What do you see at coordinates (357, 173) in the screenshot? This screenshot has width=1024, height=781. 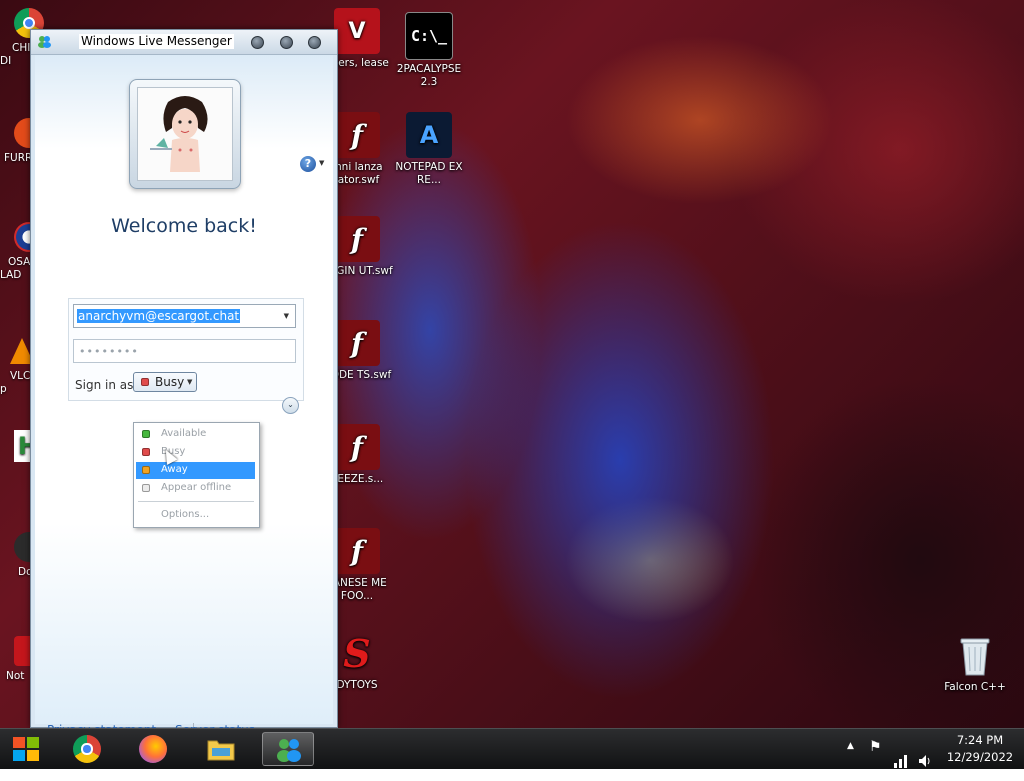 I see `desktop-icon-label: mni lanza lator.swf` at bounding box center [357, 173].